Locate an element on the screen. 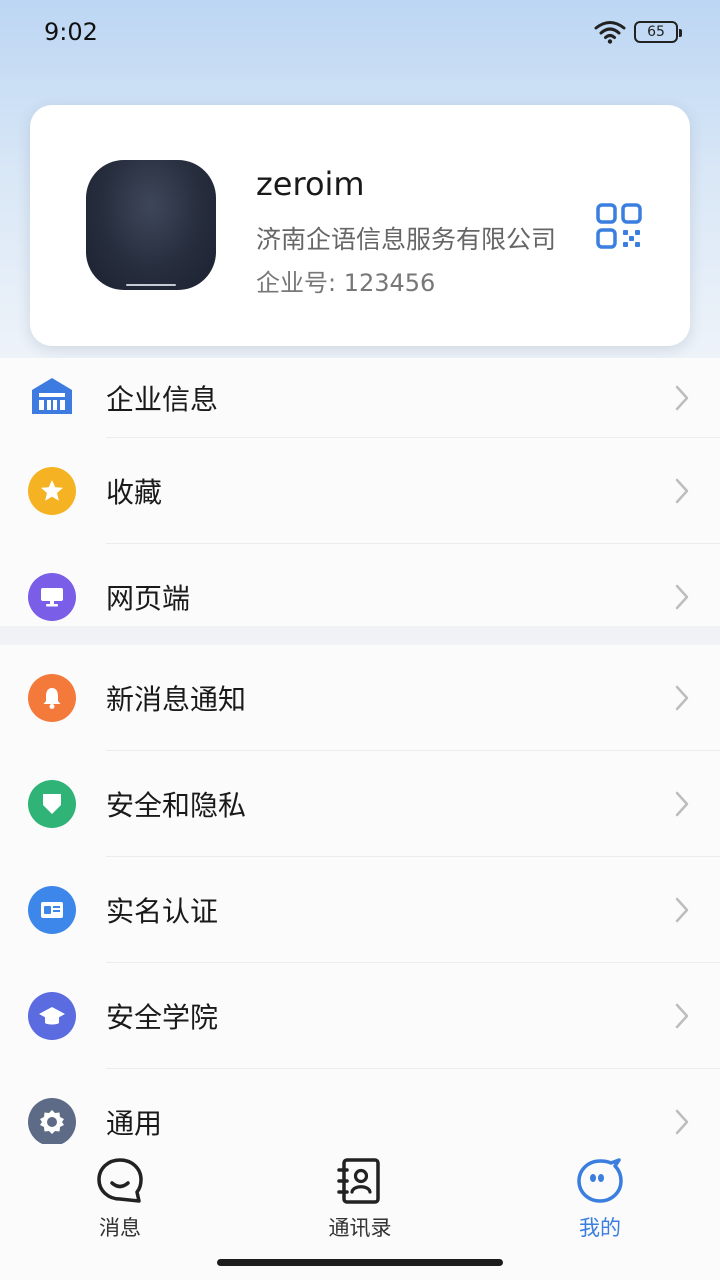 Image resolution: width=720 pixels, height=1280 pixels. menu-item-security-privacy: 安全和隐私 is located at coordinates (360, 804).